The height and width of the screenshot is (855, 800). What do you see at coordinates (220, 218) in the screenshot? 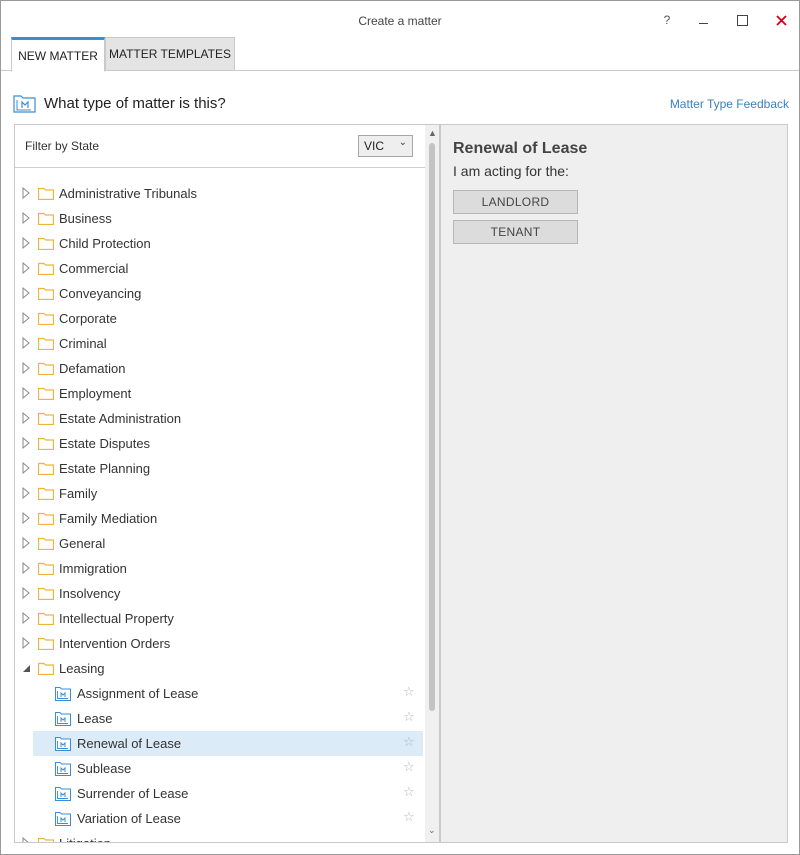
I see `tree-category: Business` at bounding box center [220, 218].